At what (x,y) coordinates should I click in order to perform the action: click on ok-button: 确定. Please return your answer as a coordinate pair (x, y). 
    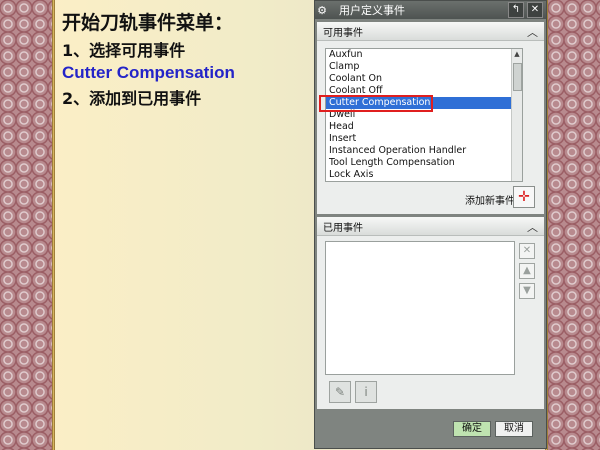
    Looking at the image, I should click on (472, 429).